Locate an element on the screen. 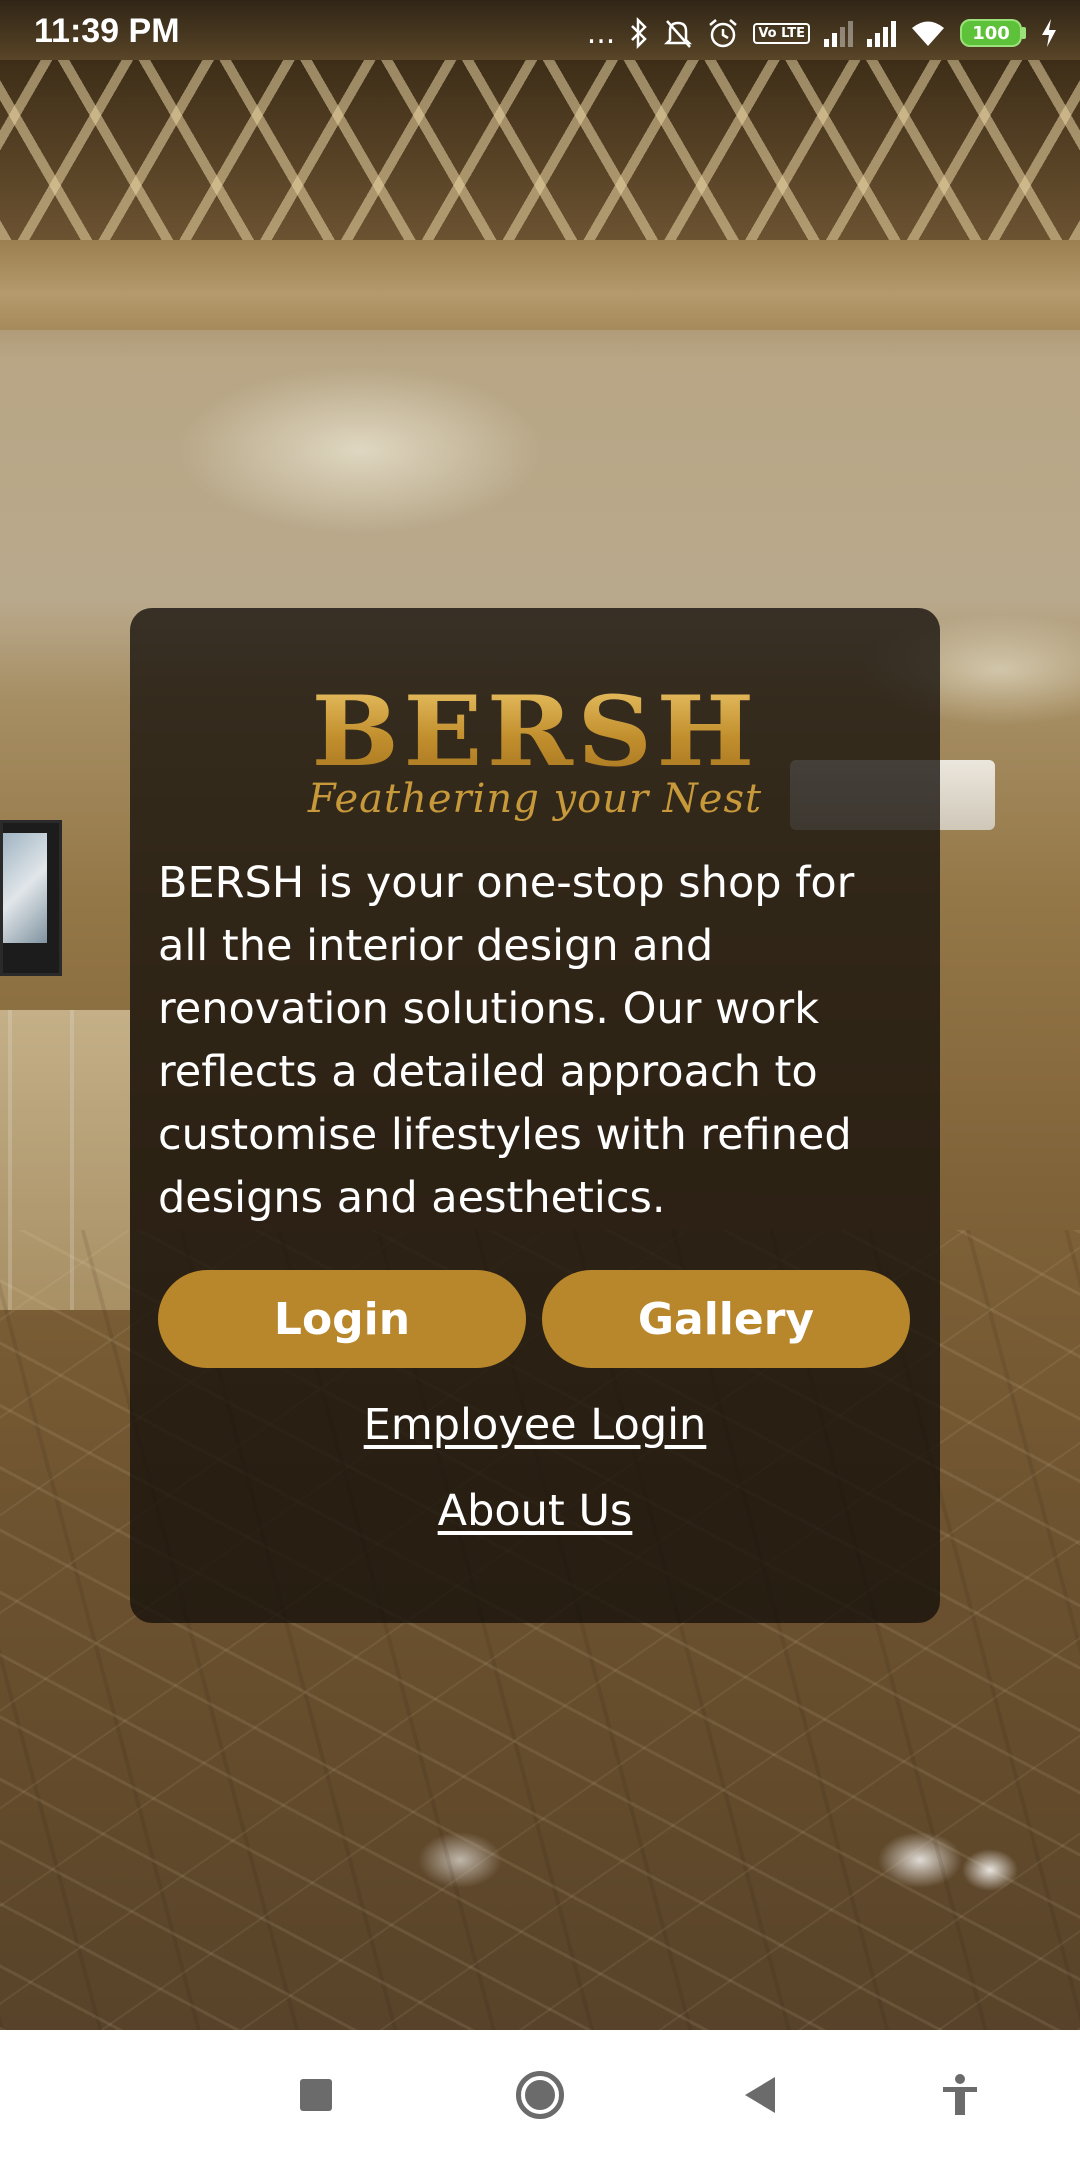 Image resolution: width=1080 pixels, height=2160 pixels. recents-button is located at coordinates (316, 2095).